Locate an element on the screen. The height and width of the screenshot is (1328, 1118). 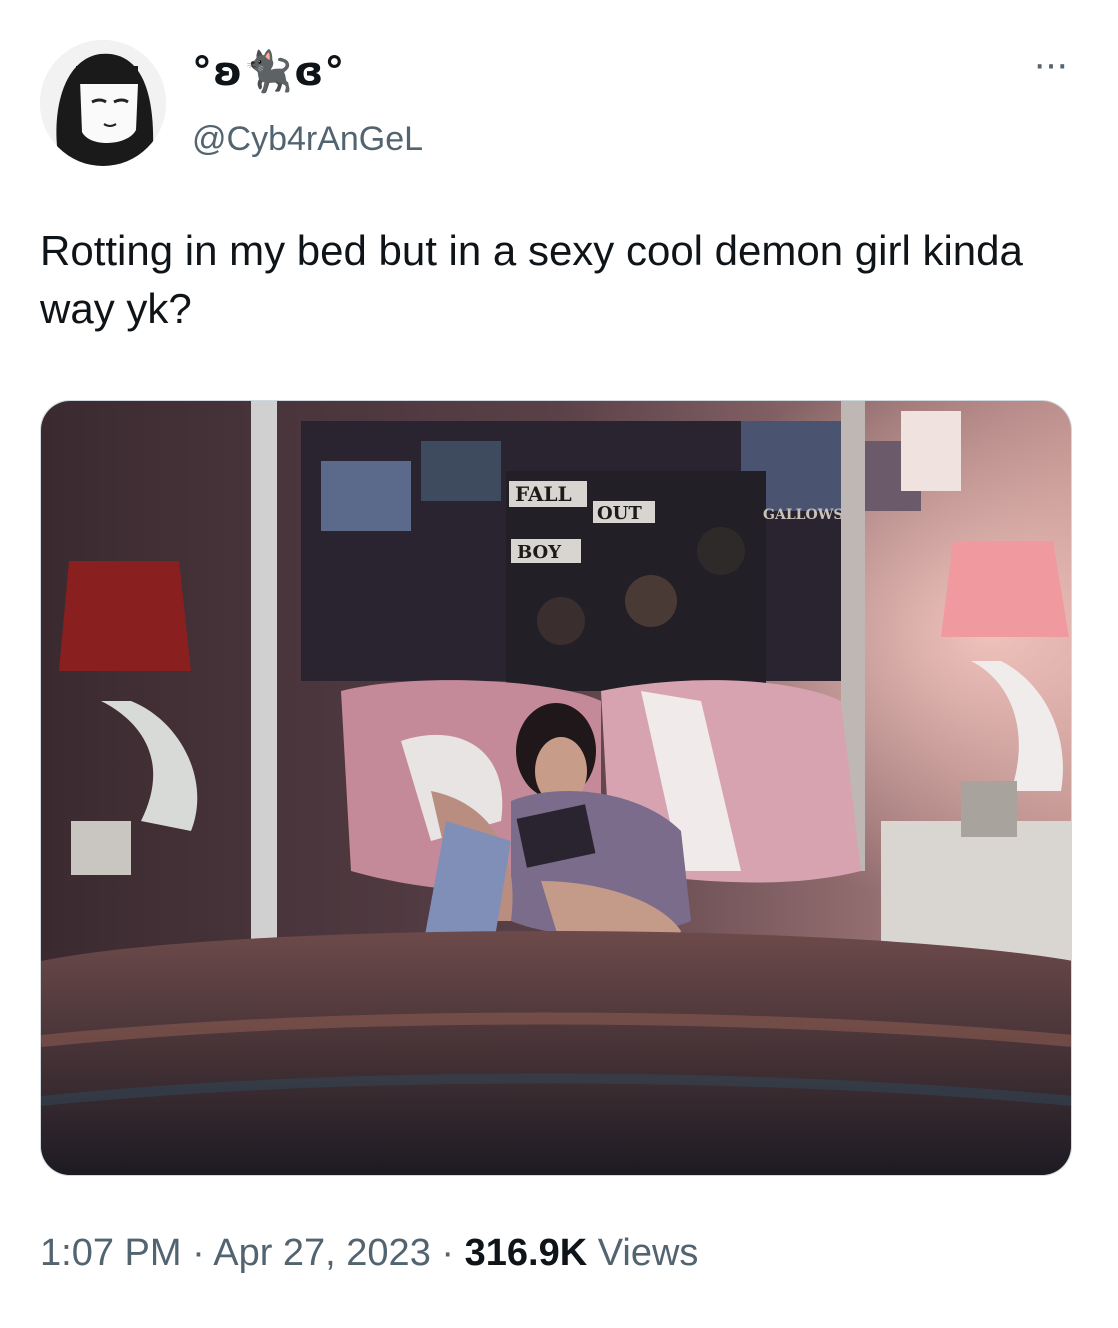
avatar-illustration-icon is located at coordinates (103, 103).